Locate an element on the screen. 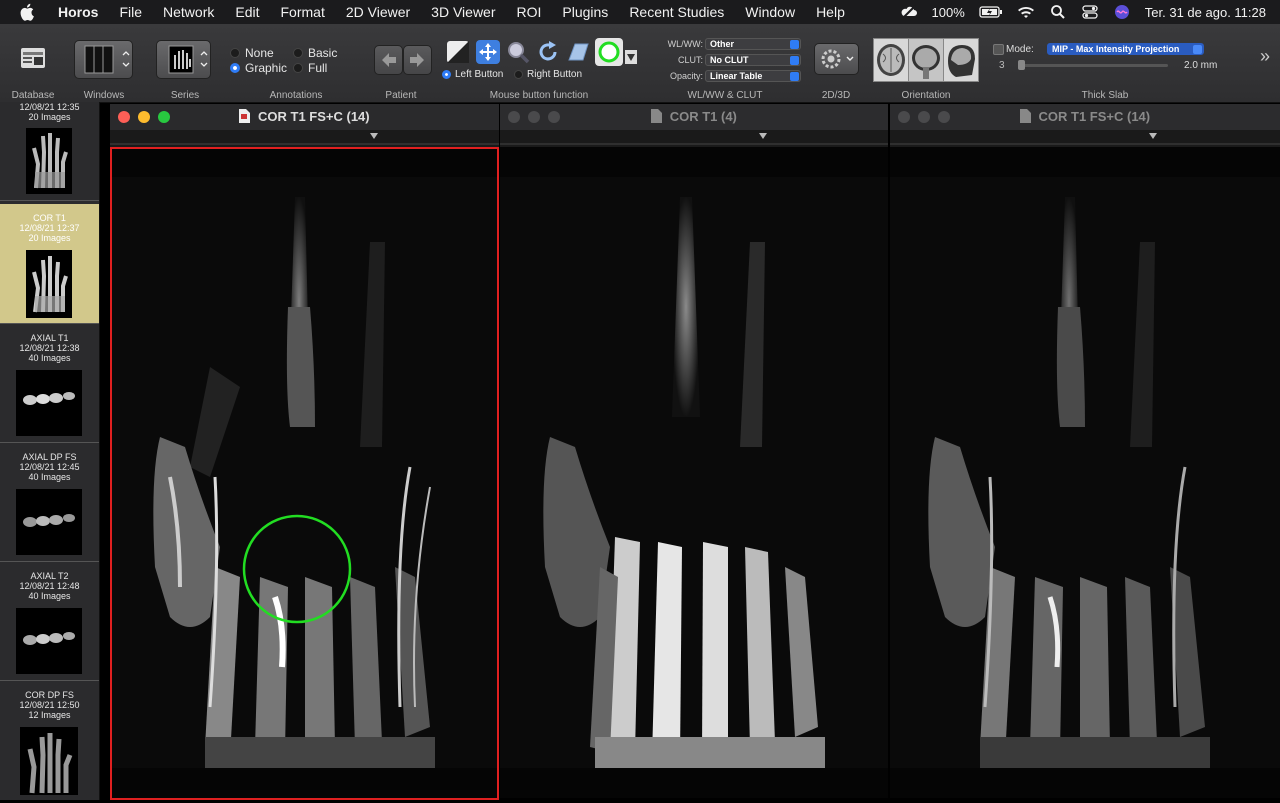  control-center-icon is located at coordinates (1090, 12).